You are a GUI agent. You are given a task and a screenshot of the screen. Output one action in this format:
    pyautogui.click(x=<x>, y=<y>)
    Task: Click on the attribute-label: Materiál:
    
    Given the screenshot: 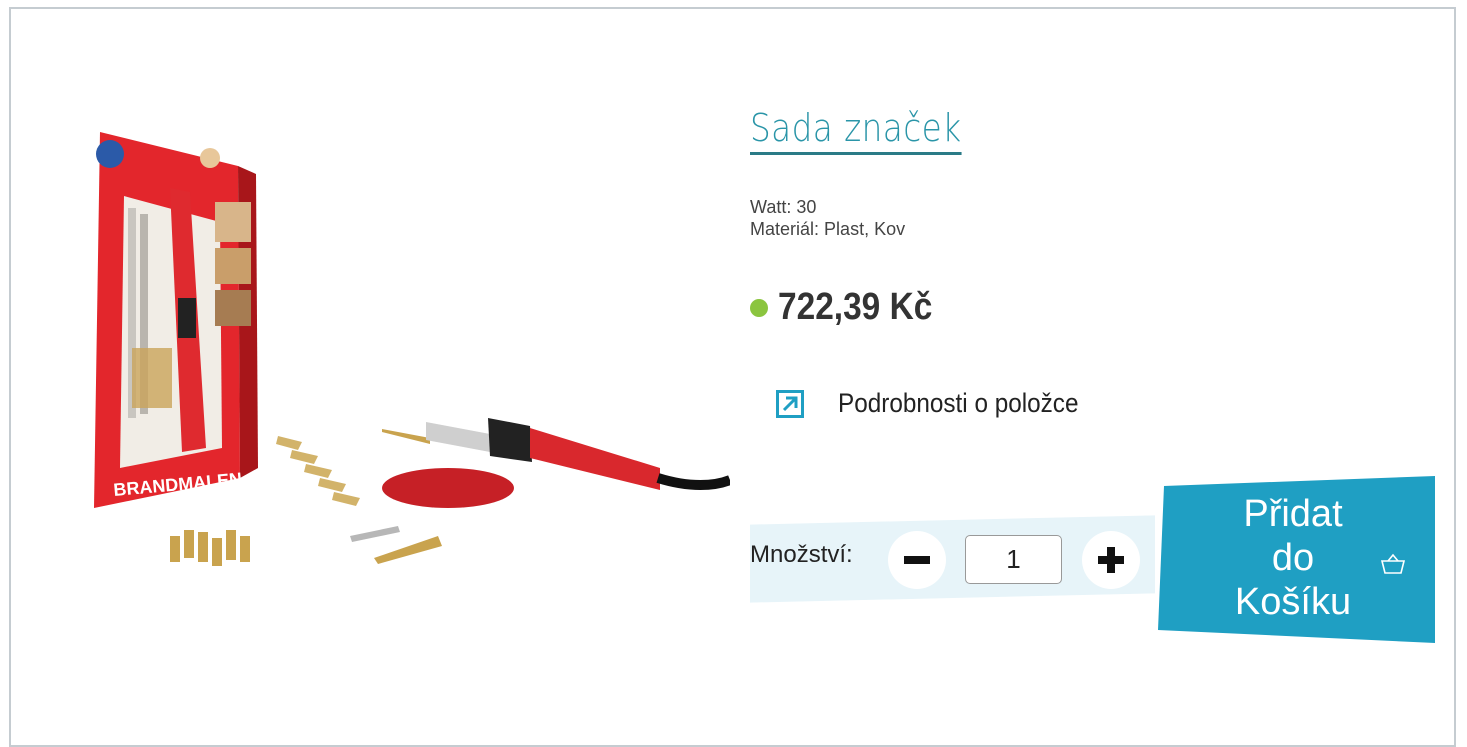 What is the action you would take?
    pyautogui.click(x=785, y=229)
    